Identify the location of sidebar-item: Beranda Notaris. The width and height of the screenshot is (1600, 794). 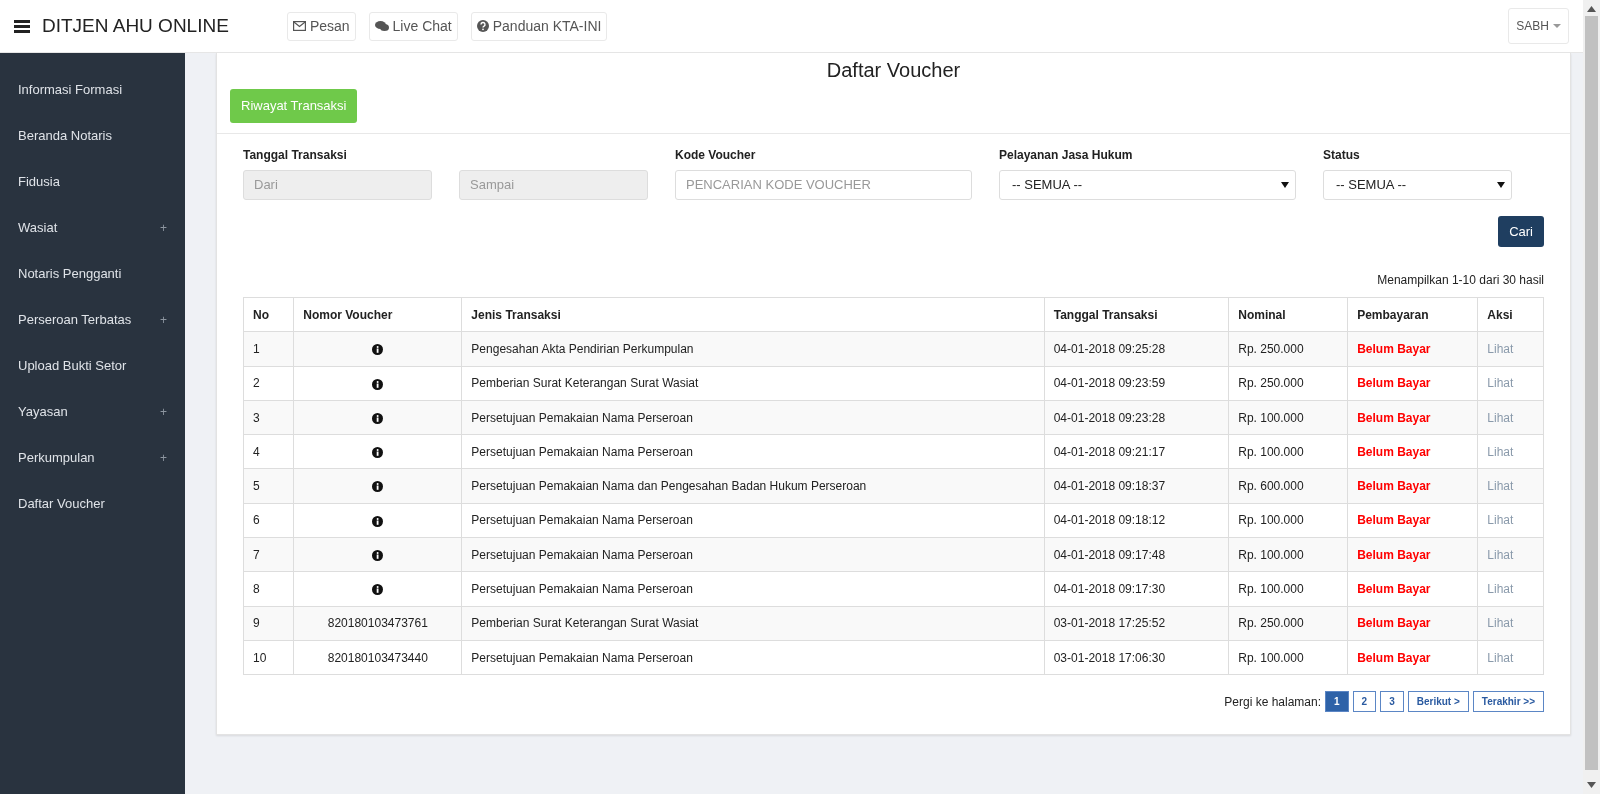
(92, 136).